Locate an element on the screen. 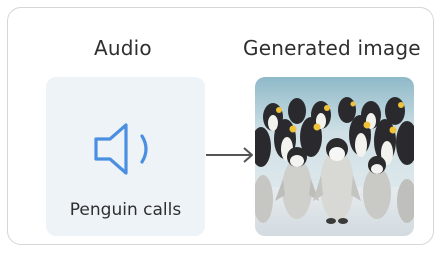 This screenshot has width=446, height=255. arrow-right-icon is located at coordinates (229, 155).